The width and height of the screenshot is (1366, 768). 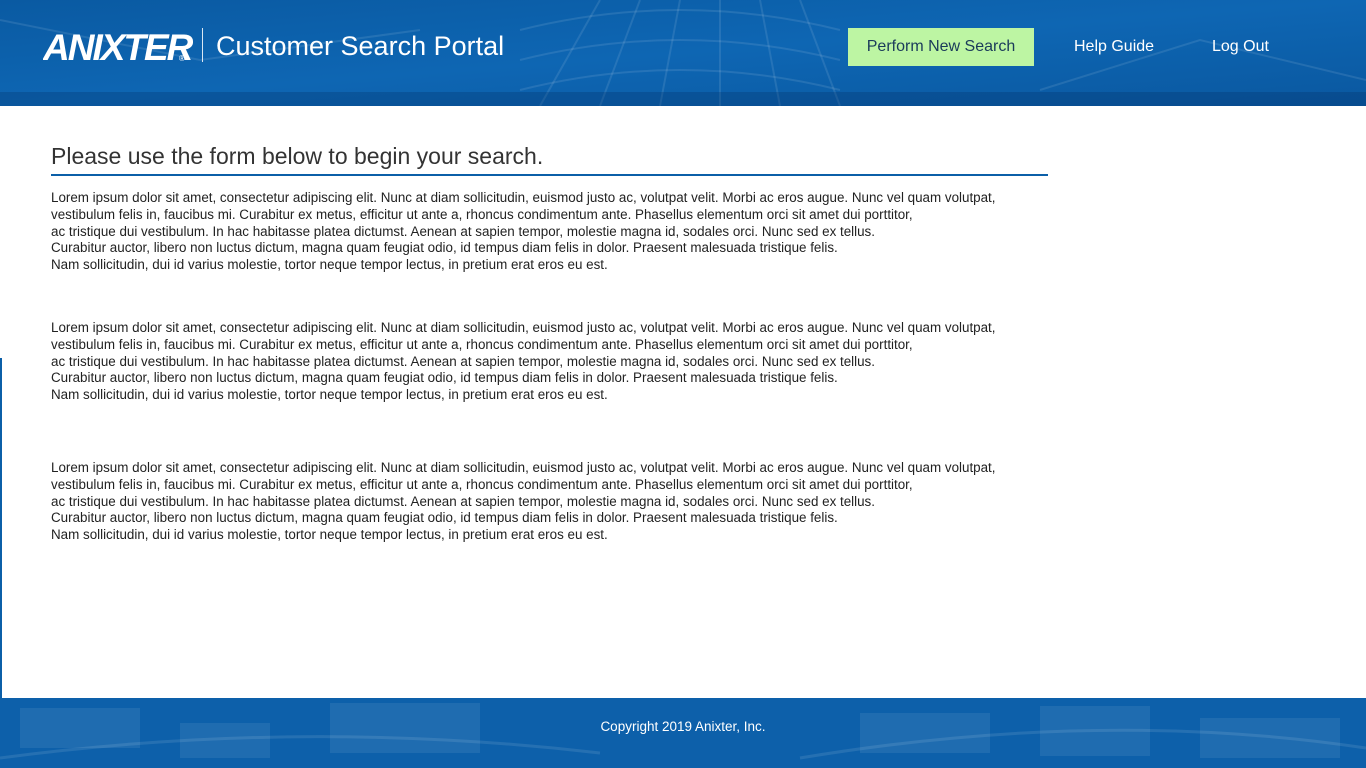 What do you see at coordinates (202, 45) in the screenshot?
I see `logo-divider` at bounding box center [202, 45].